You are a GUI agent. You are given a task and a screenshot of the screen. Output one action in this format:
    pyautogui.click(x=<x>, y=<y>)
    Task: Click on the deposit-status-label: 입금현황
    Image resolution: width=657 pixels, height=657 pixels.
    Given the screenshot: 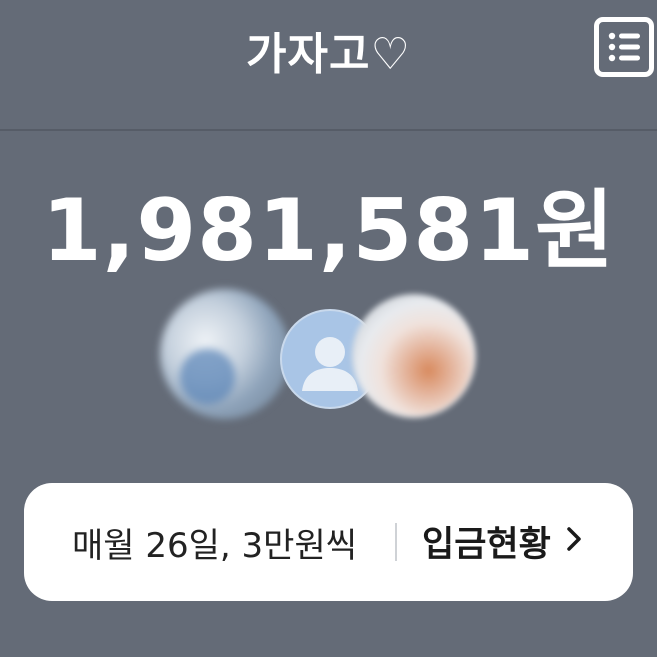 What is the action you would take?
    pyautogui.click(x=486, y=544)
    